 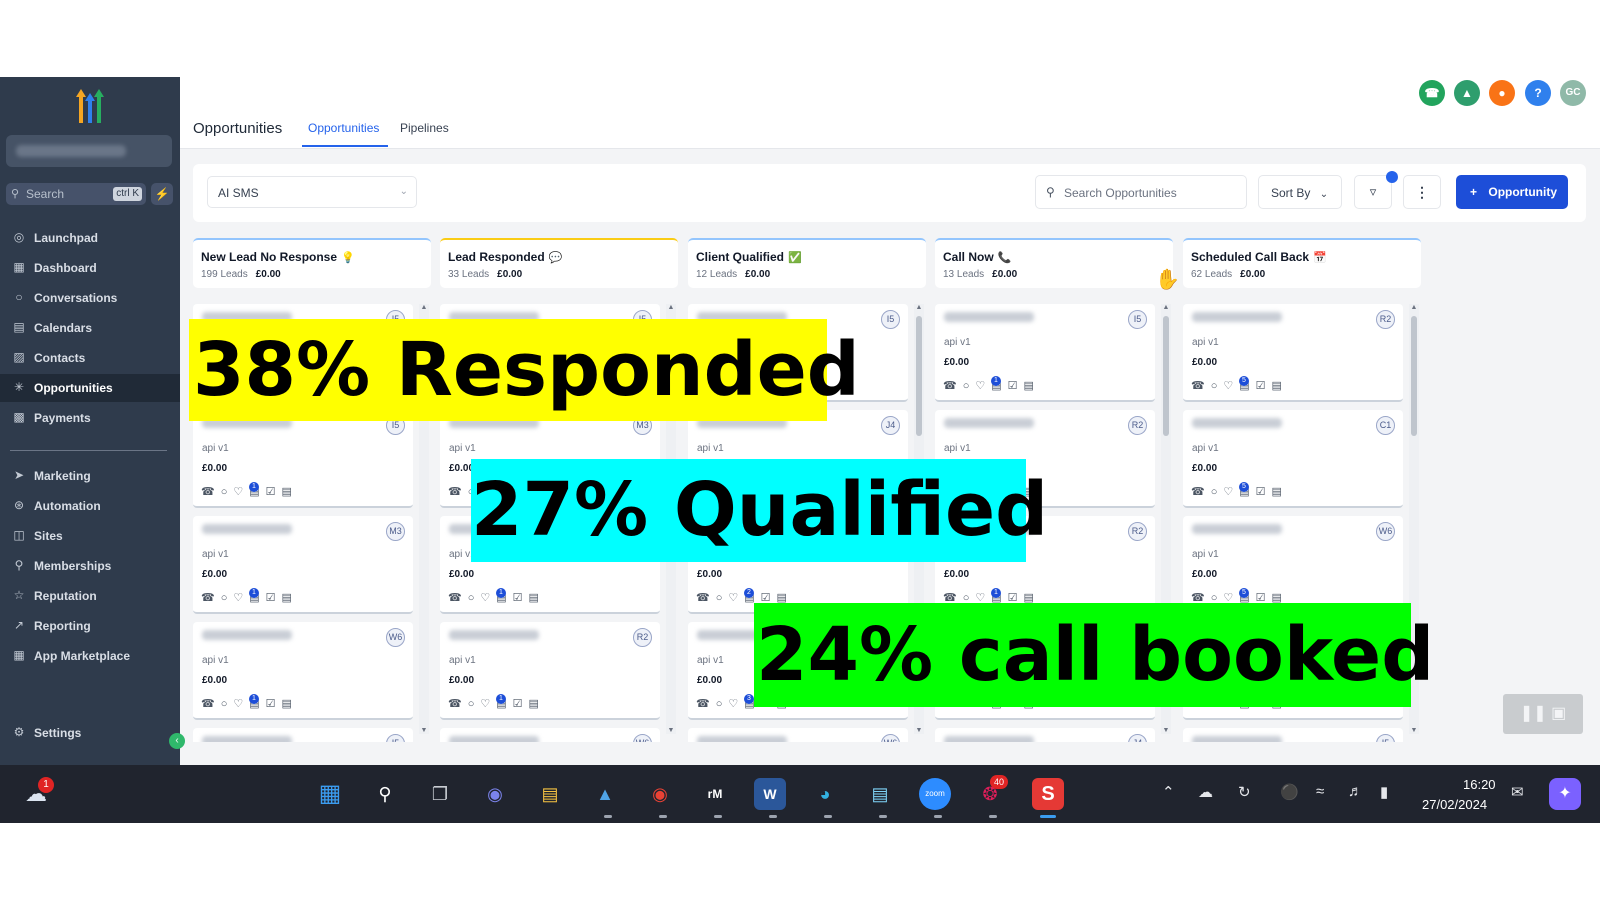 What do you see at coordinates (1137, 425) in the screenshot?
I see `assignee-avatar: R2` at bounding box center [1137, 425].